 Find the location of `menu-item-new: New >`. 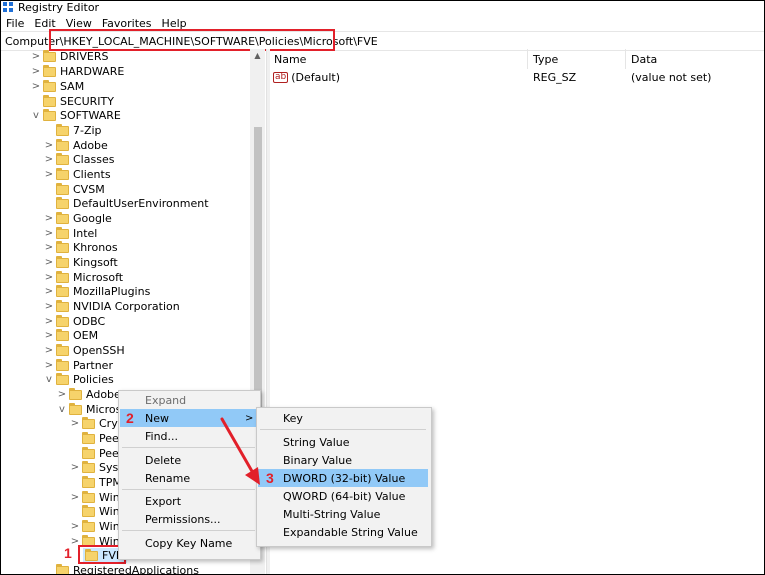

menu-item-new: New > is located at coordinates (188, 418).